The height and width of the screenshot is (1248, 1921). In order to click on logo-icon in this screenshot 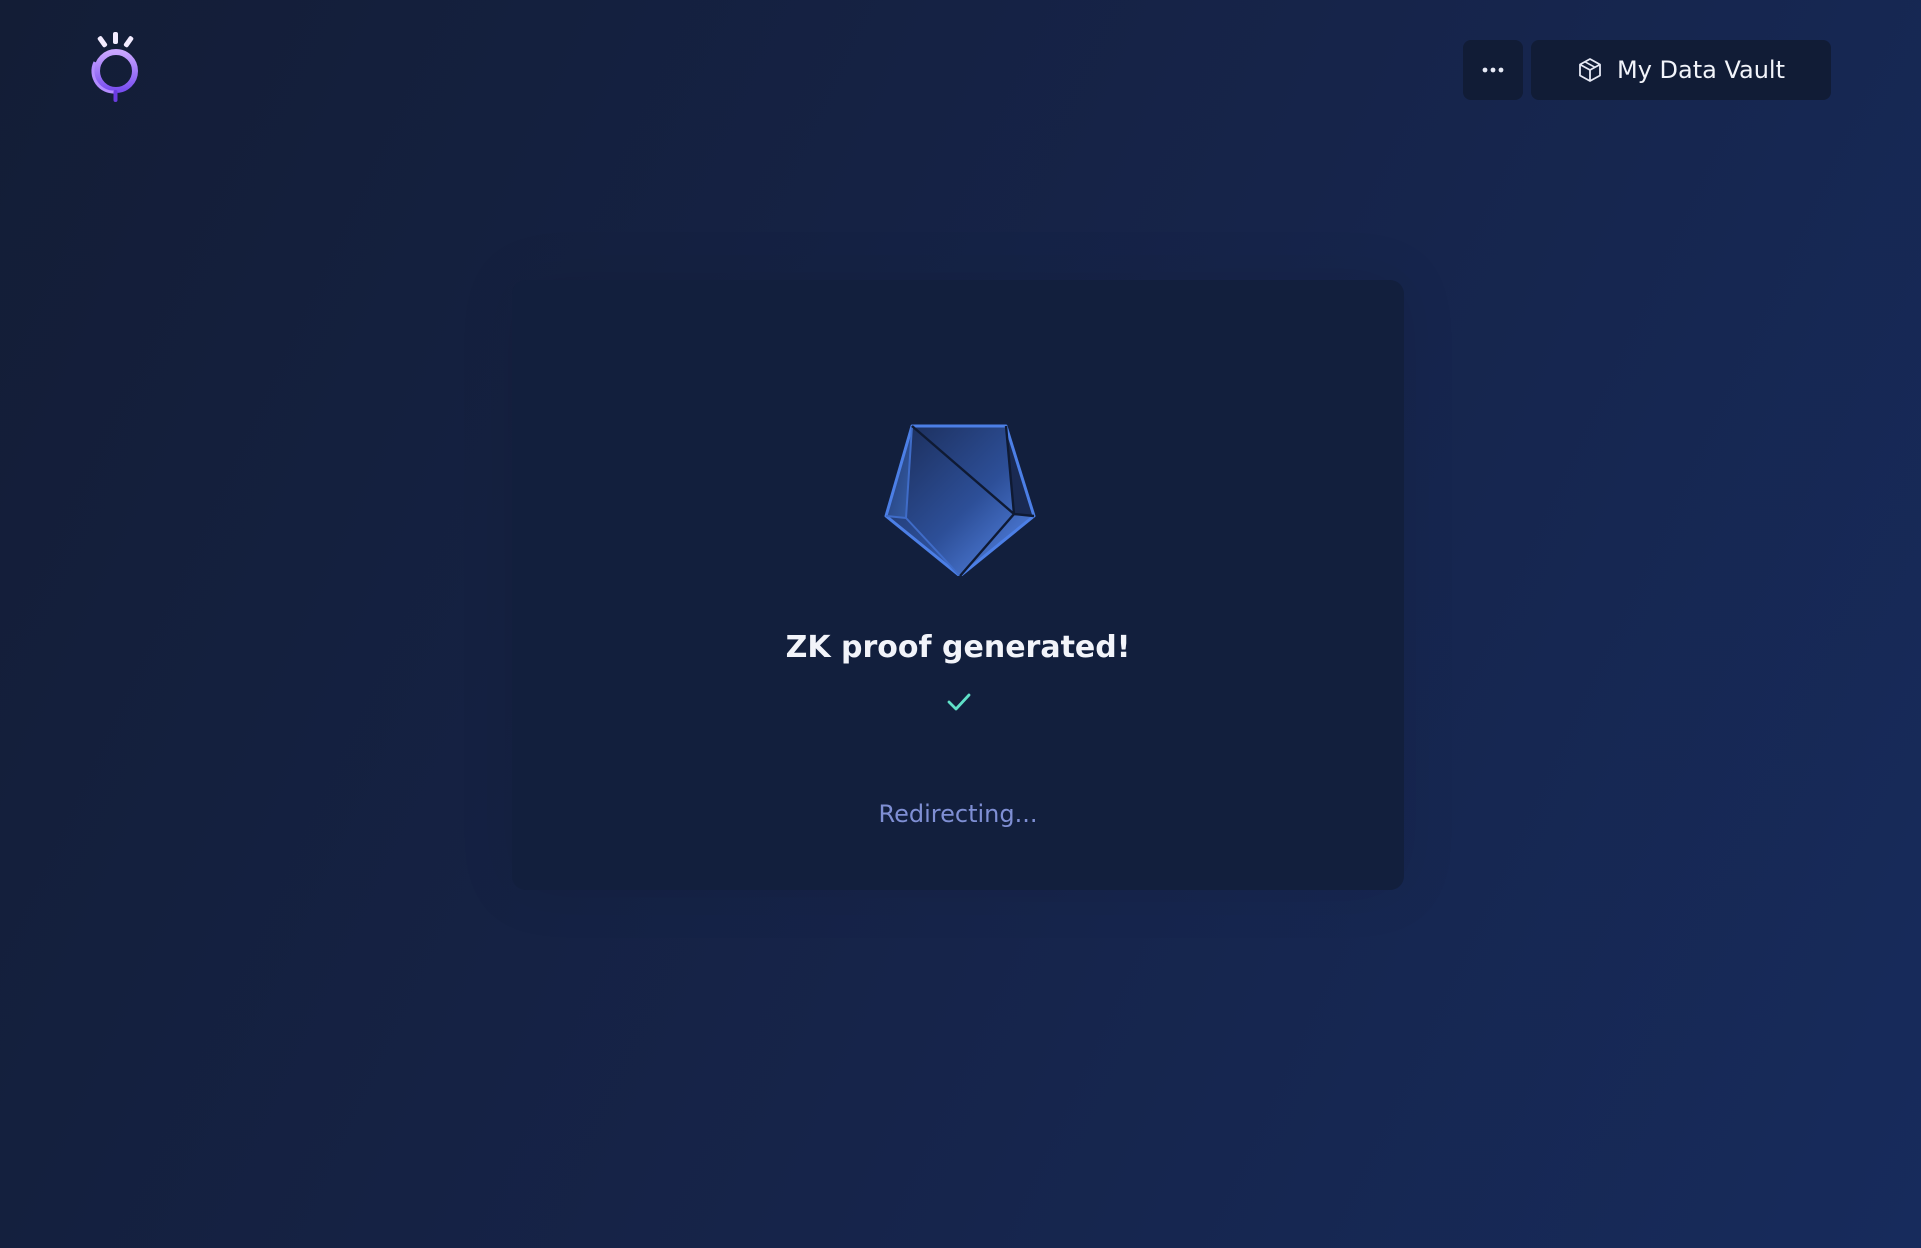, I will do `click(116, 67)`.